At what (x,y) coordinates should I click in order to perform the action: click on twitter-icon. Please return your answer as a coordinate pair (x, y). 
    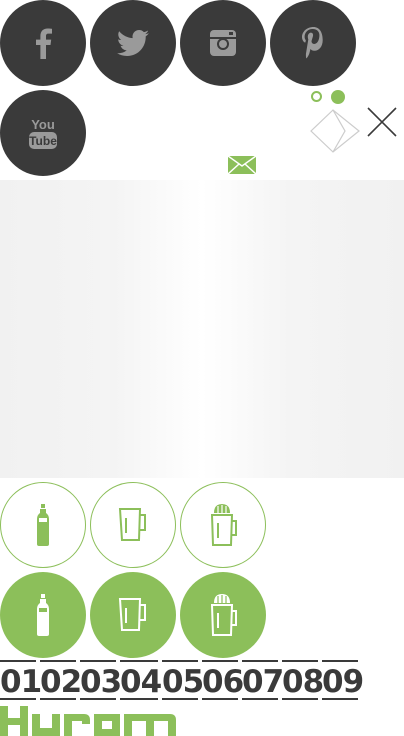
    Looking at the image, I should click on (133, 43).